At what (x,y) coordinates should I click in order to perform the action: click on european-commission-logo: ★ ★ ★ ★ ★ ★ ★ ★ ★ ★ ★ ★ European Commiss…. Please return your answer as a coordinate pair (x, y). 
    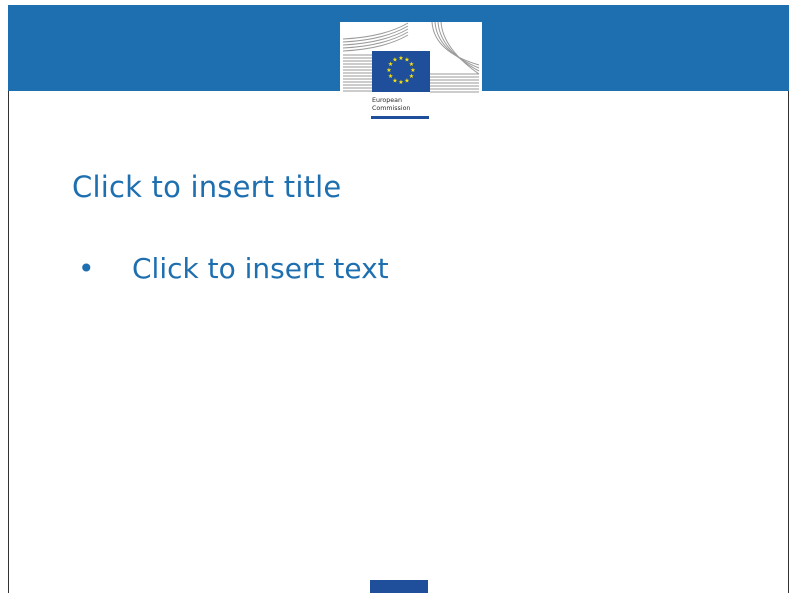
    Looking at the image, I should click on (411, 71).